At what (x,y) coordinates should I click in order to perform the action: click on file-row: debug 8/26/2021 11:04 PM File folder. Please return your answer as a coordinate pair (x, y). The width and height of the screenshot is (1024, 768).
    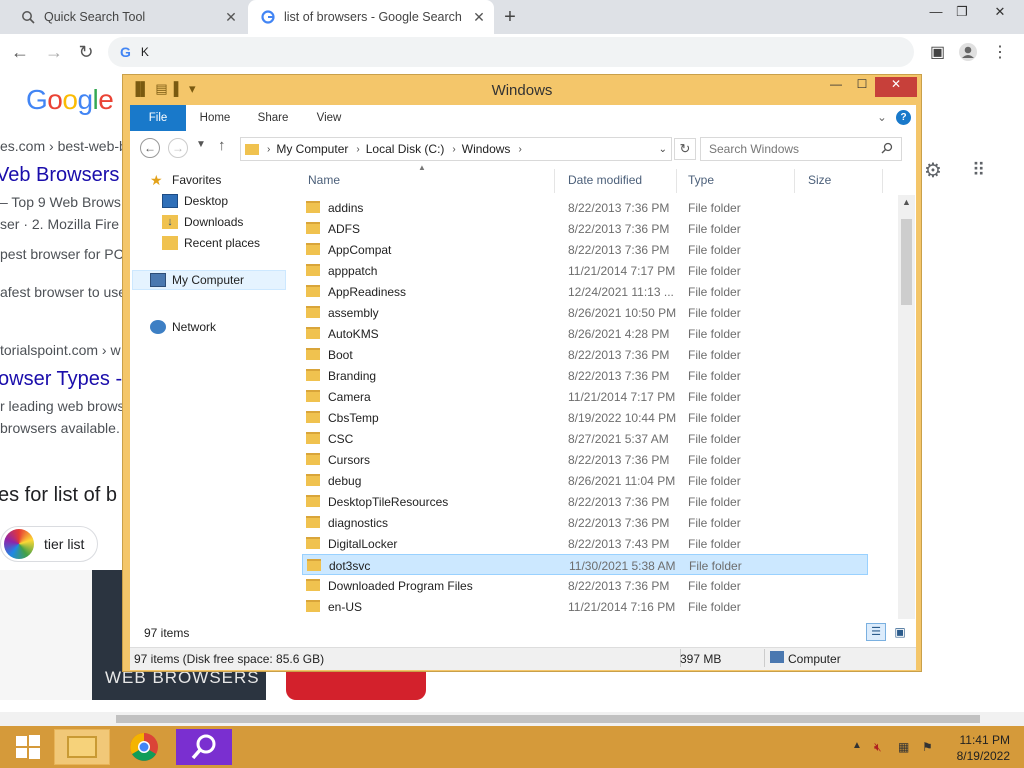
    Looking at the image, I should click on (585, 480).